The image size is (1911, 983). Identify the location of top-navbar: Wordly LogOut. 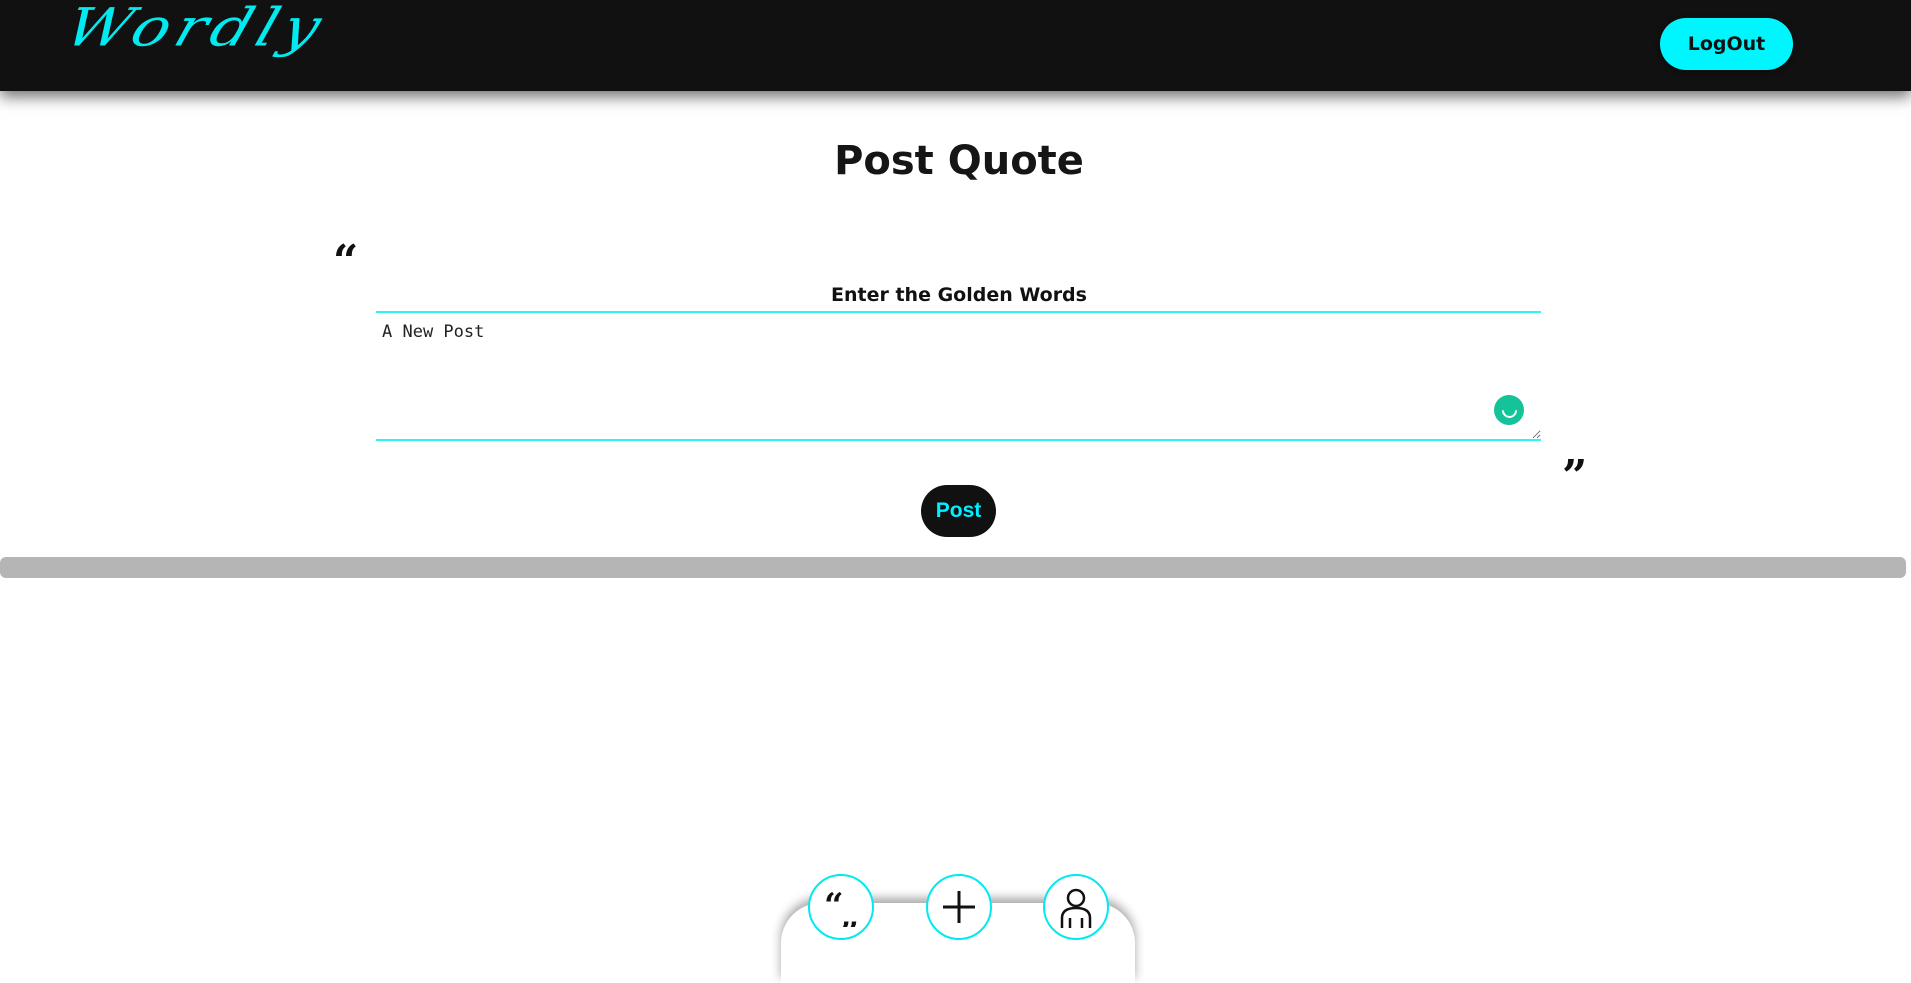
(955, 45).